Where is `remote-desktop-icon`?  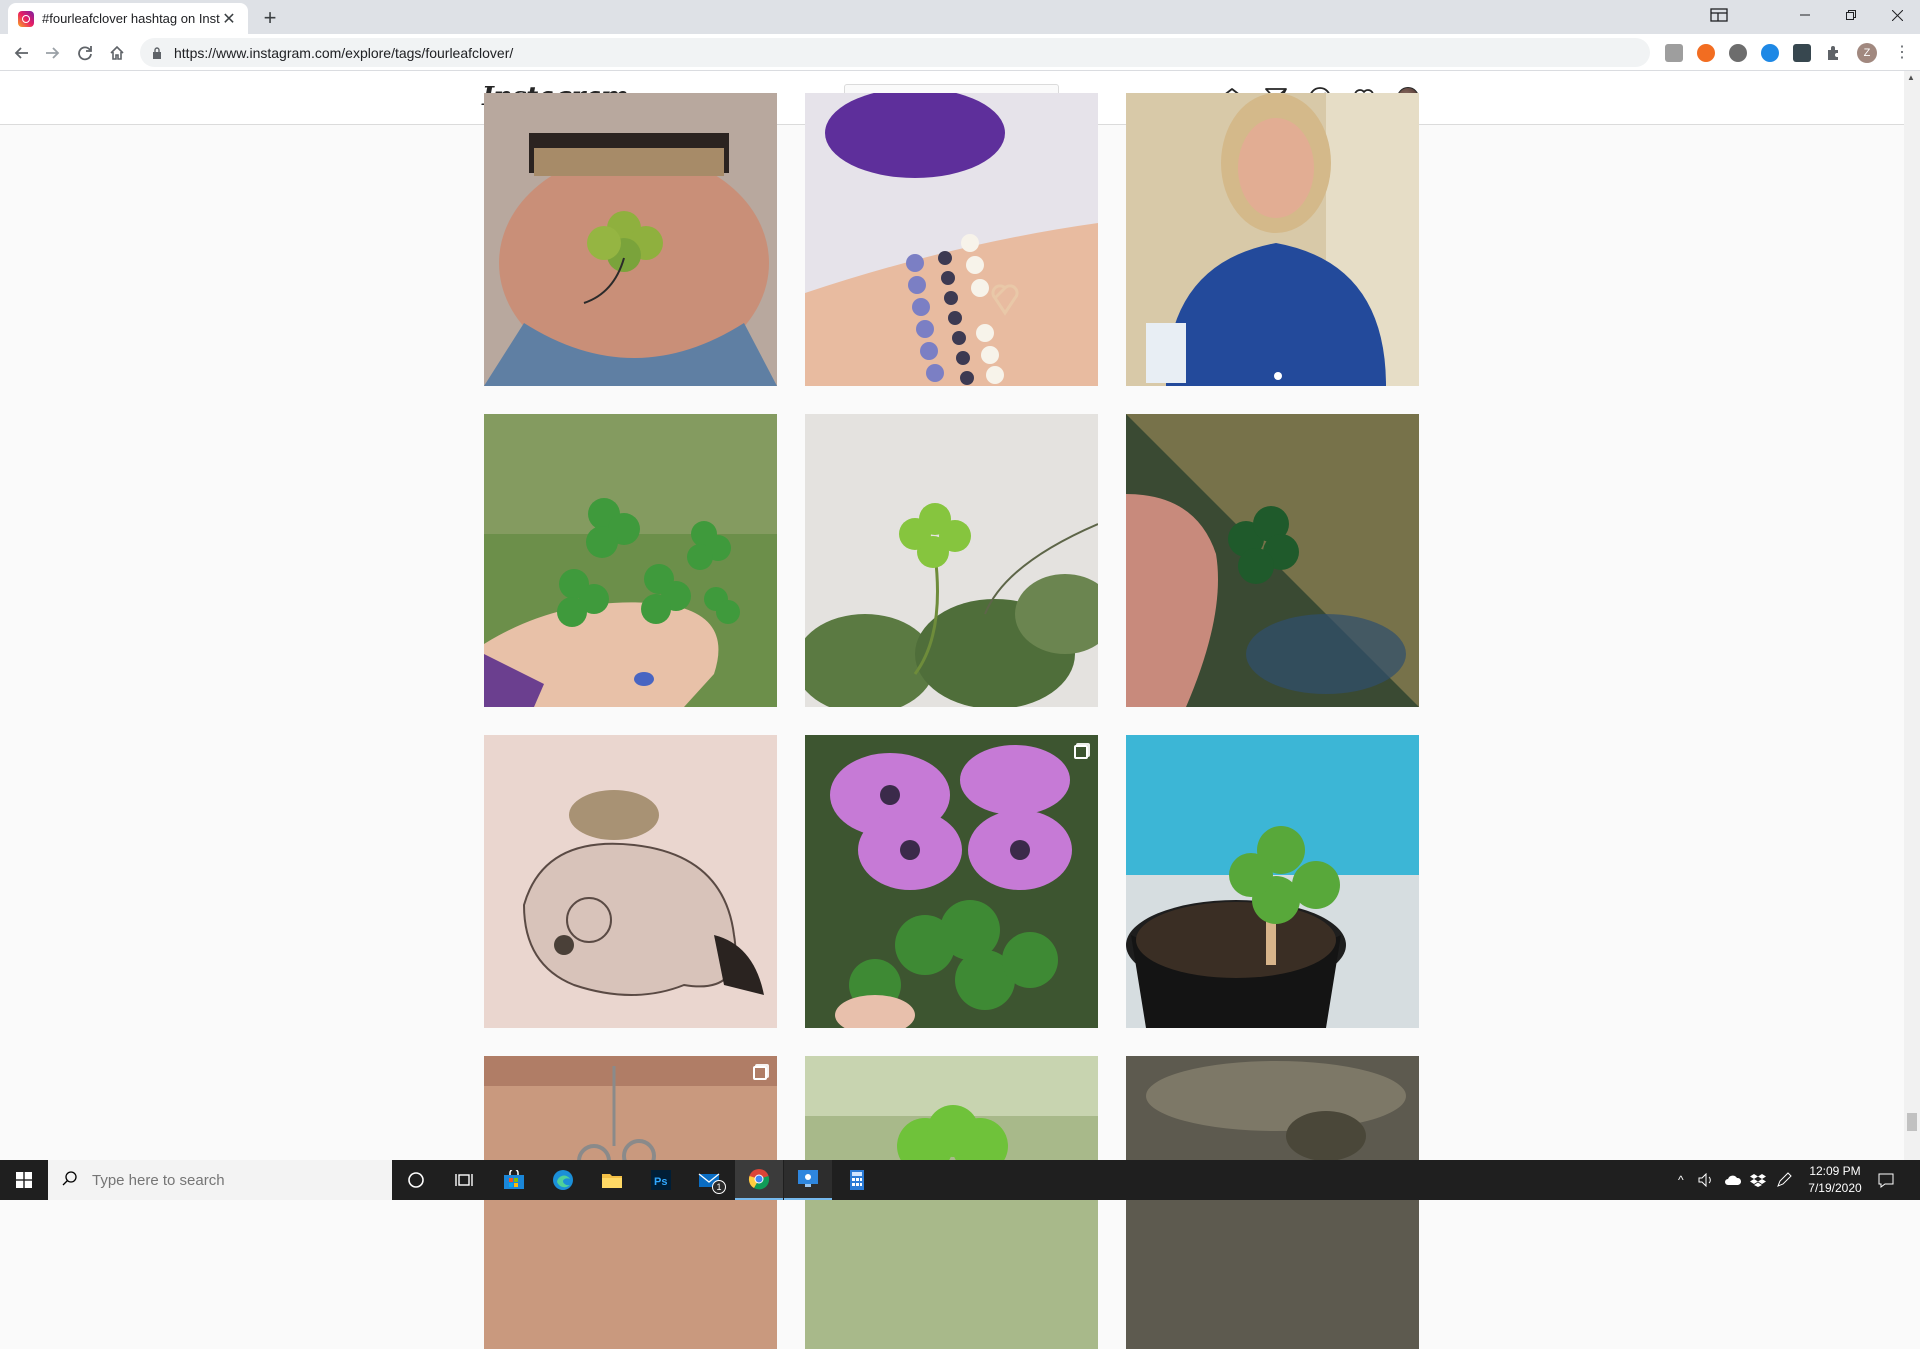 remote-desktop-icon is located at coordinates (808, 1180).